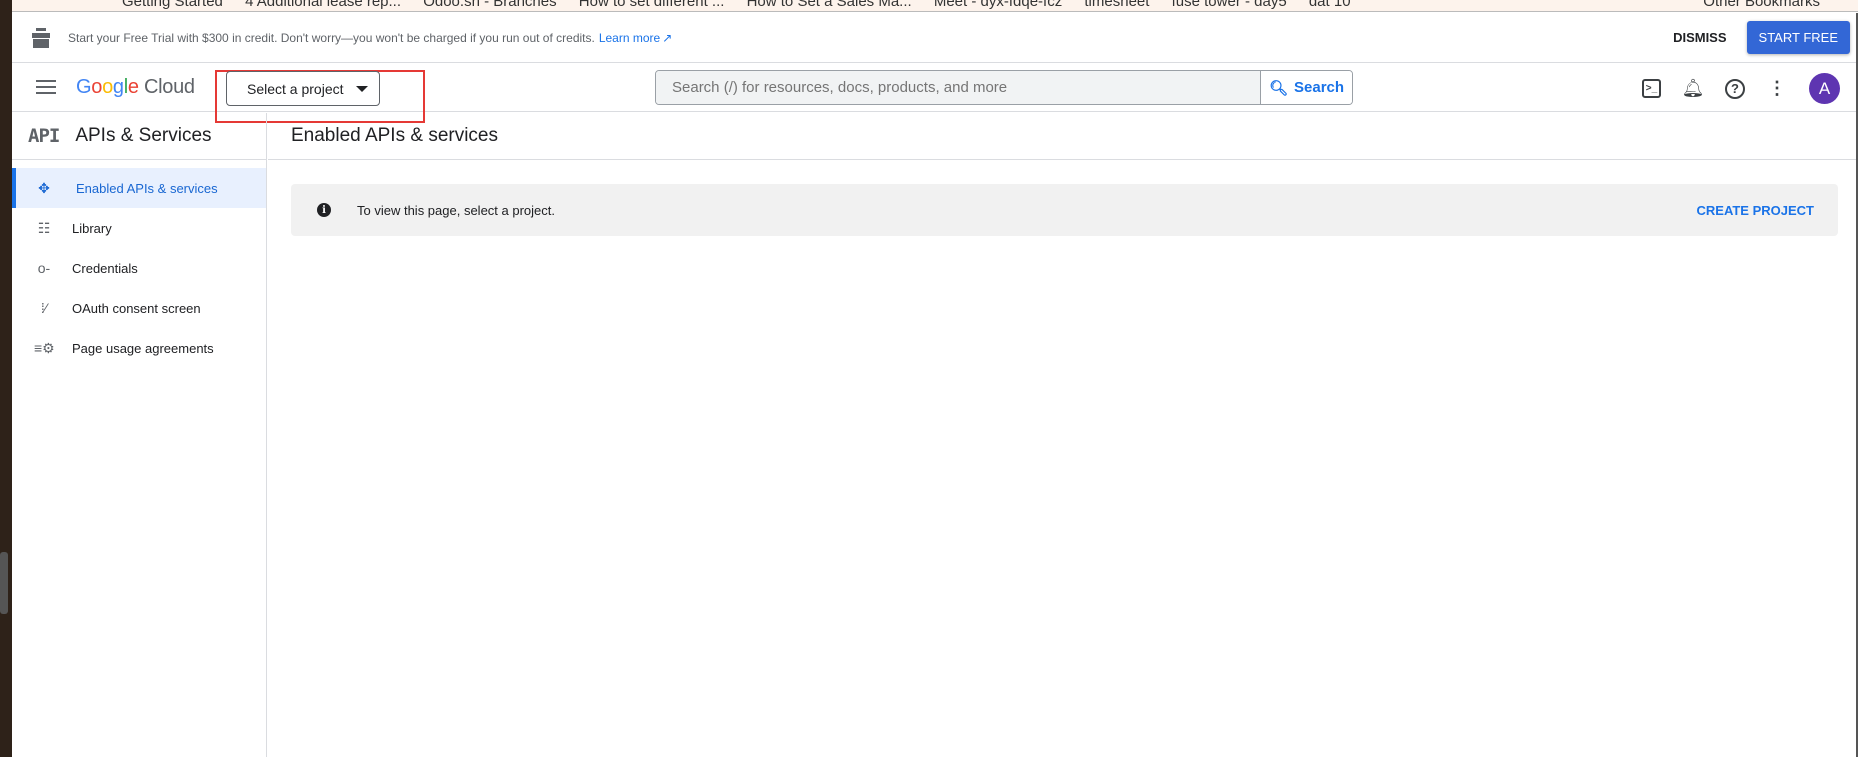 This screenshot has height=757, width=1858. I want to click on gift-icon, so click(41, 37).